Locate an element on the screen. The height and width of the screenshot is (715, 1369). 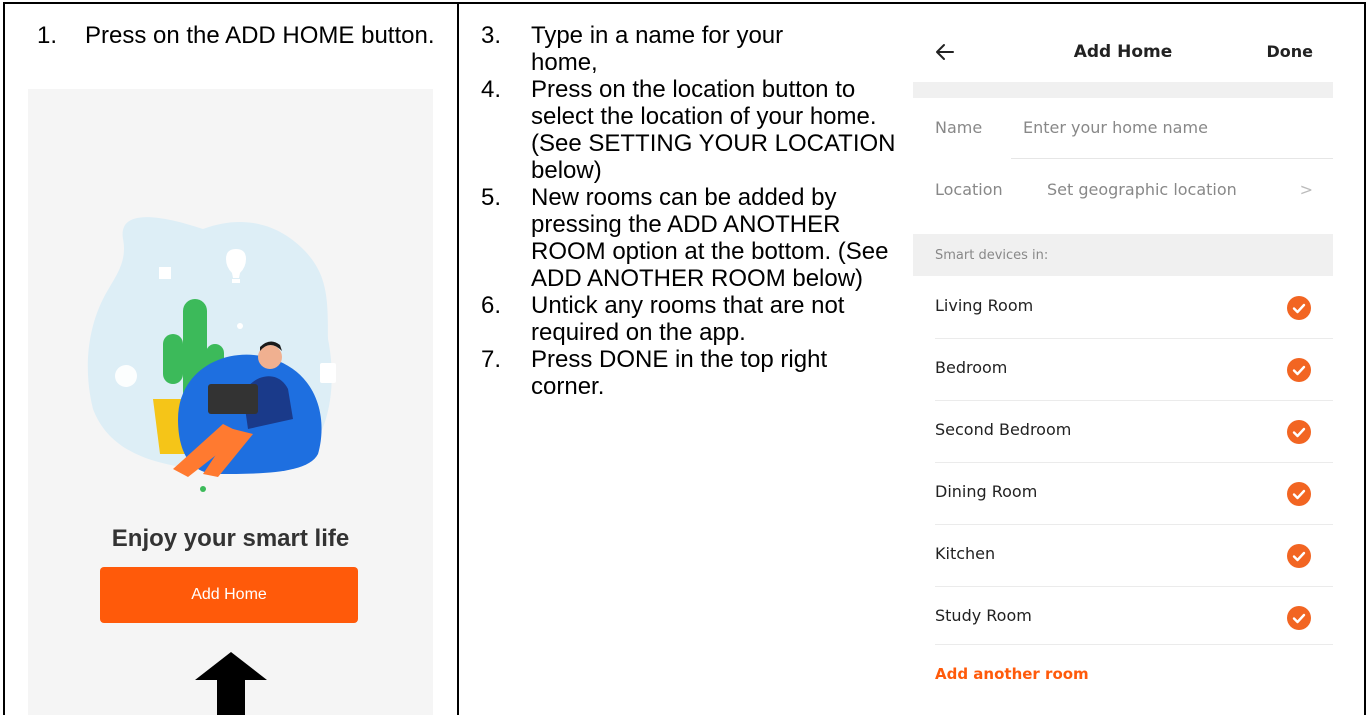
room-name: Kitchen is located at coordinates (965, 553).